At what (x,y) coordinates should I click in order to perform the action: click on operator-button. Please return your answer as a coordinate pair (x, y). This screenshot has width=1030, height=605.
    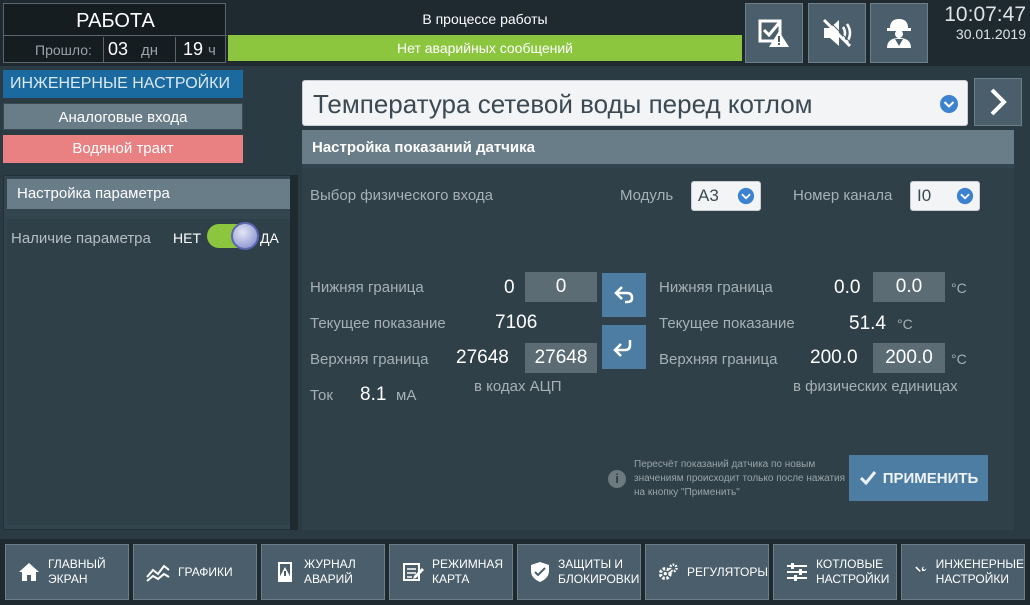
    Looking at the image, I should click on (899, 33).